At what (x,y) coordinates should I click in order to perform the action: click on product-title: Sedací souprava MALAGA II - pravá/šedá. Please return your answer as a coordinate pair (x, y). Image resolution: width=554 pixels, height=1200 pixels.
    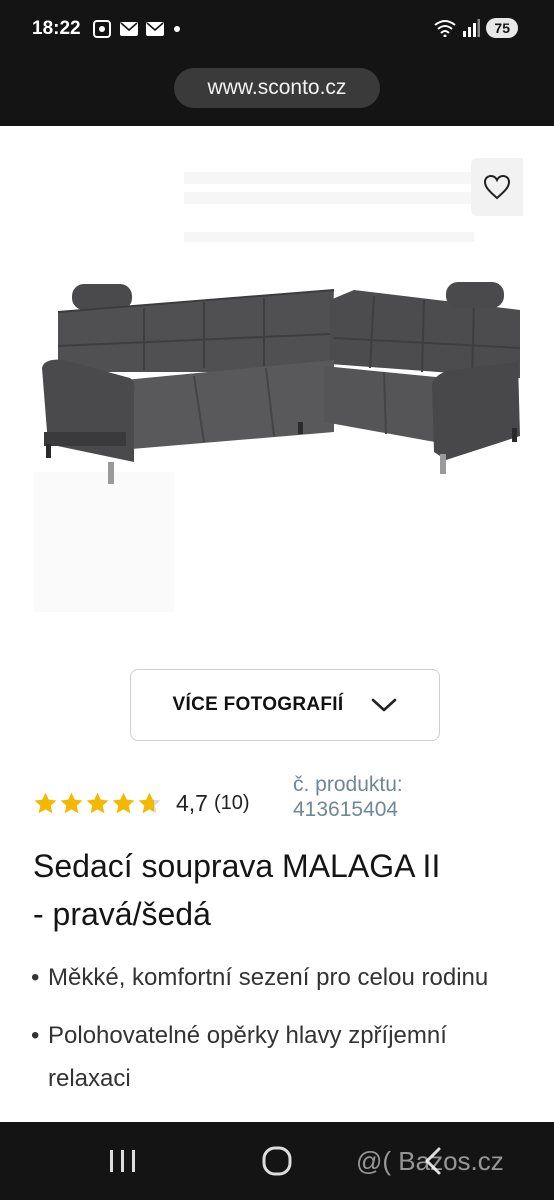
    Looking at the image, I should click on (283, 890).